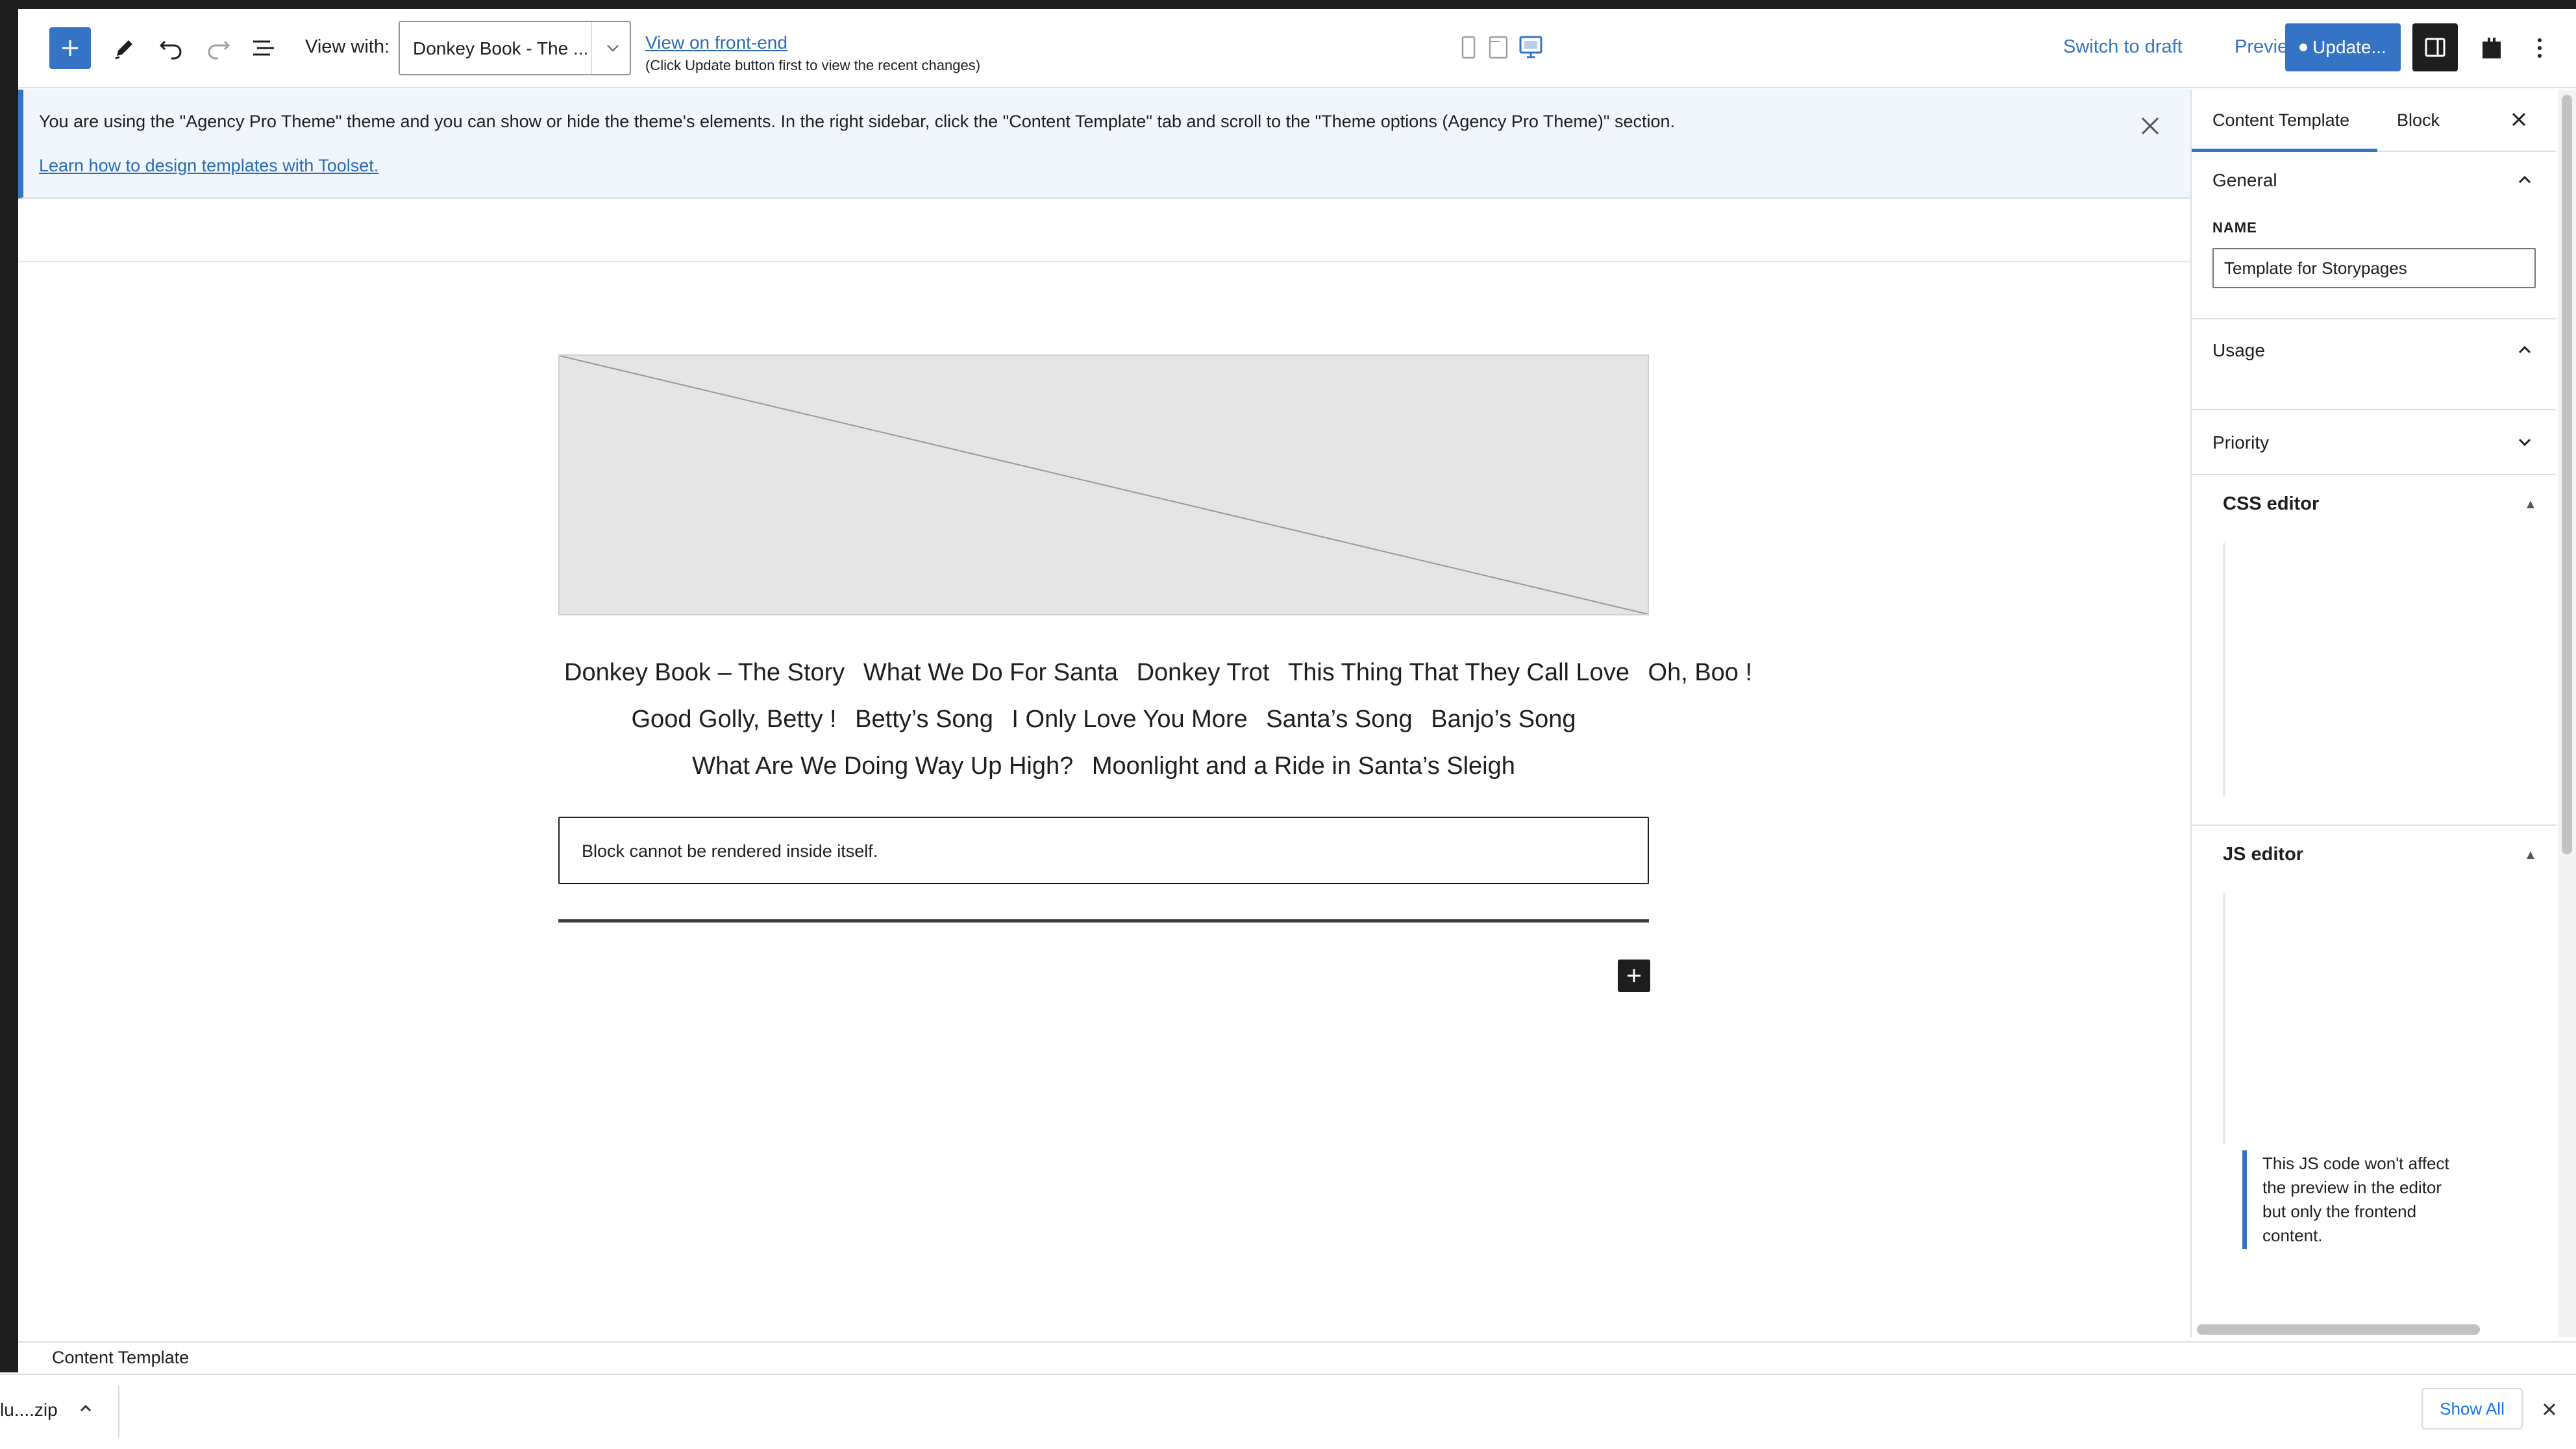 The height and width of the screenshot is (1449, 2576). I want to click on document-overview-button, so click(264, 48).